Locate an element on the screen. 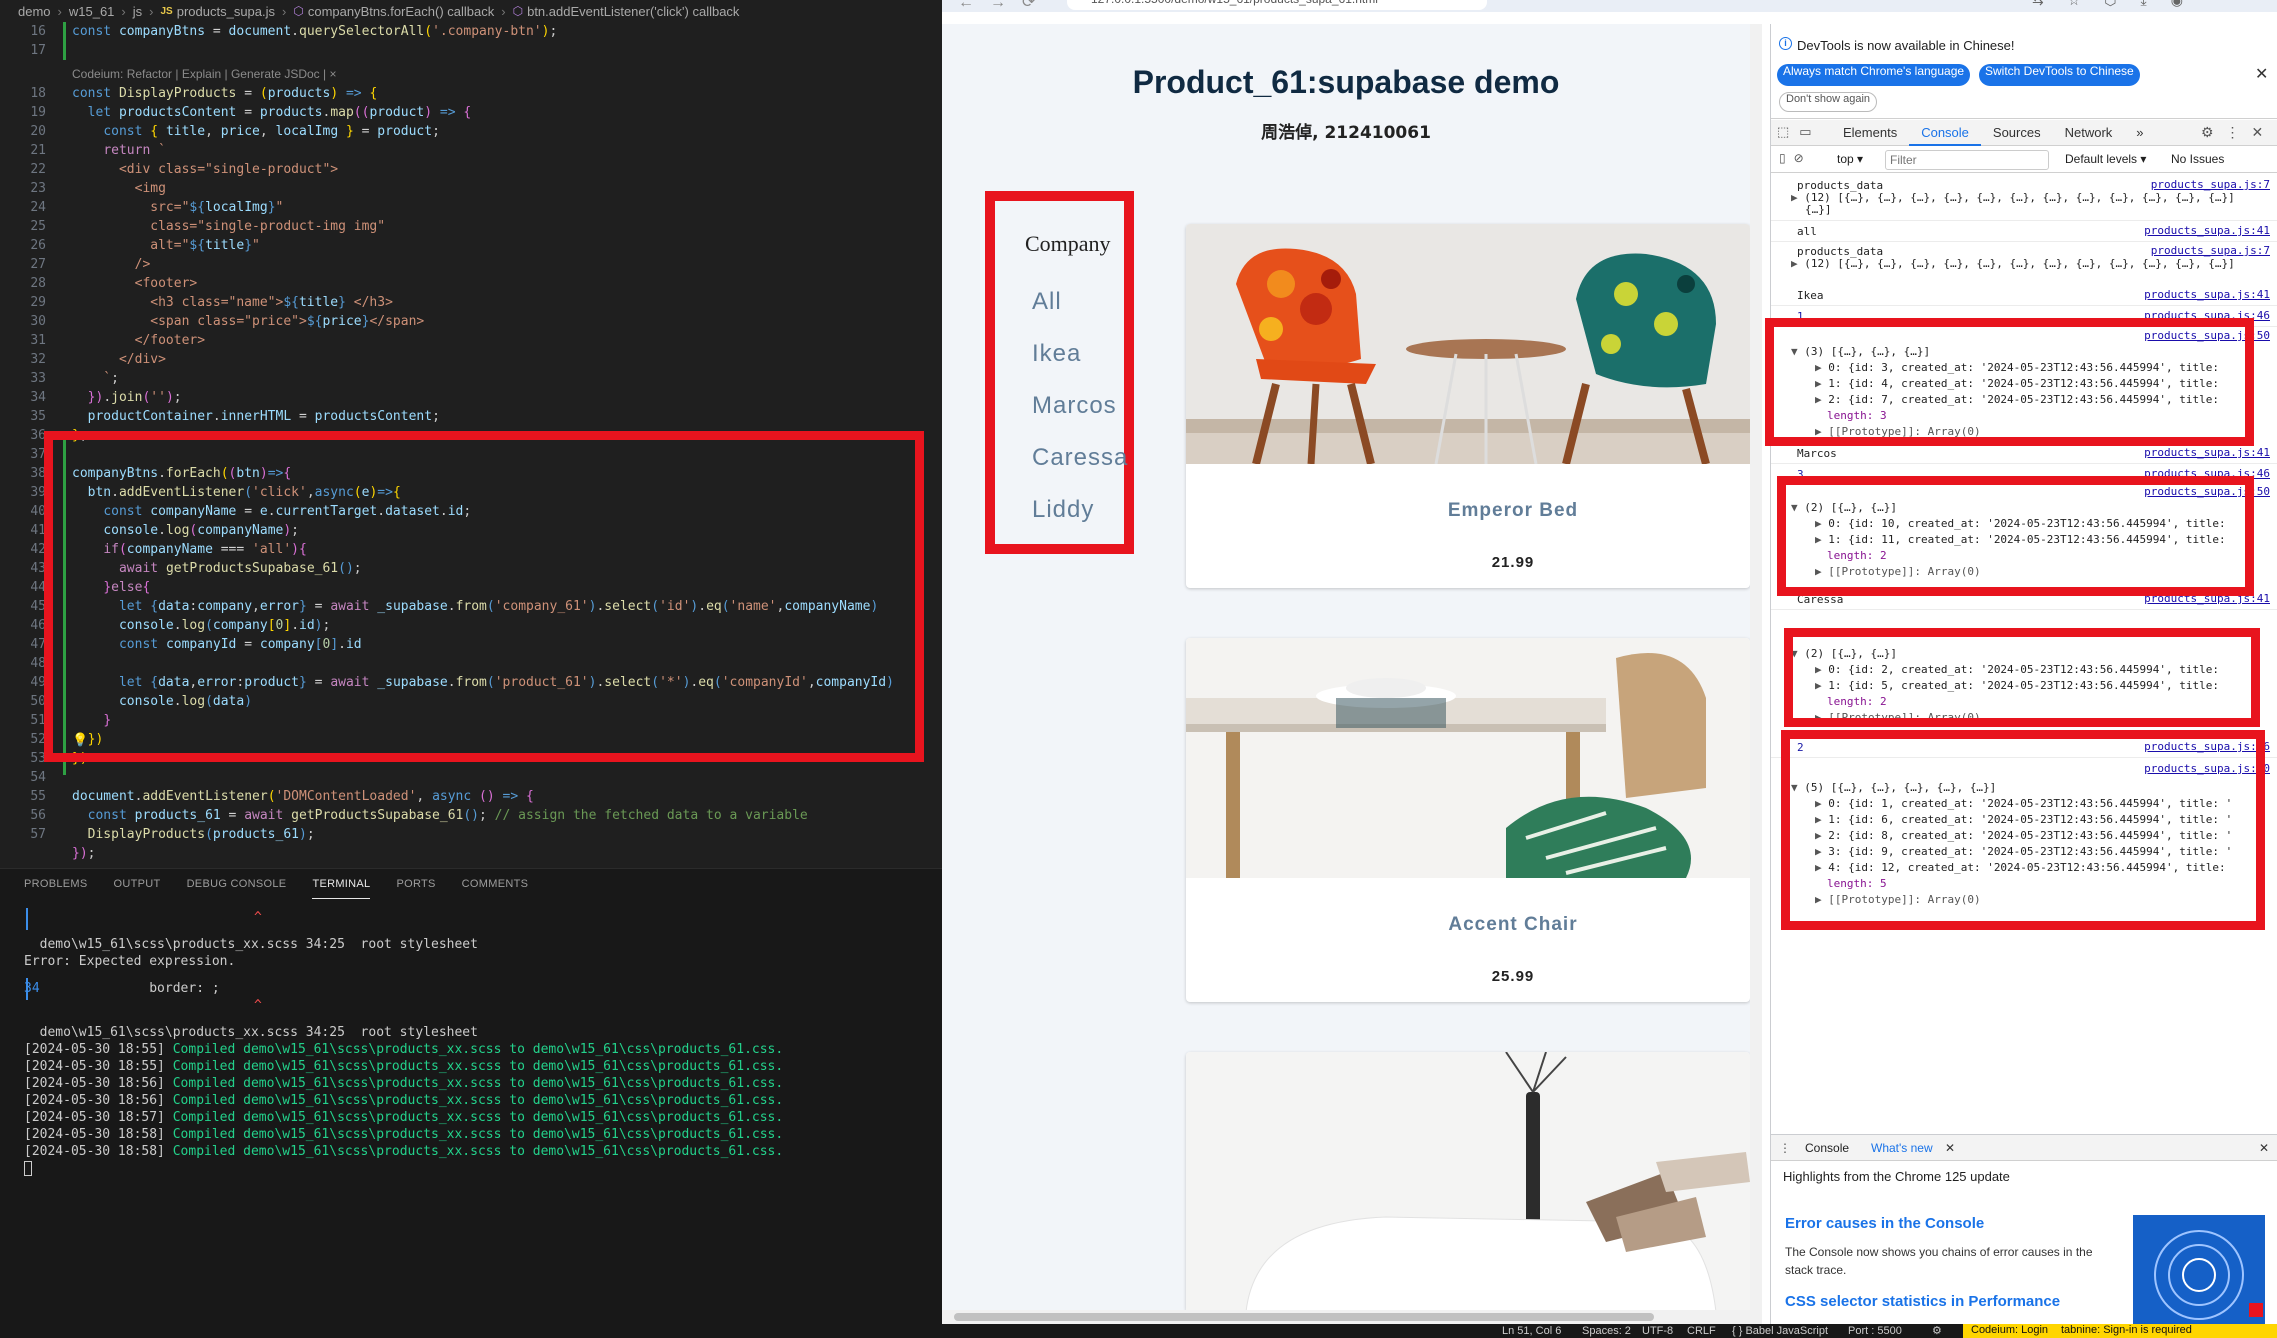 This screenshot has height=1338, width=2277. settings-menu-close-icons: ⚙⋮✕ is located at coordinates (2238, 132).